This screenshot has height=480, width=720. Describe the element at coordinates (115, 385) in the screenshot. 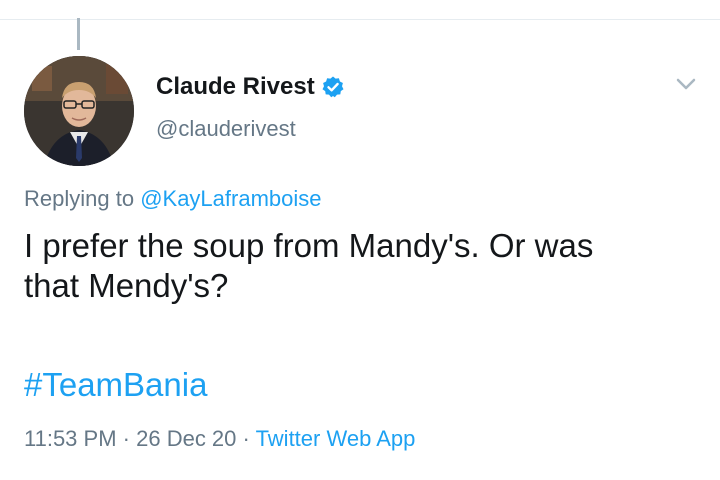

I see `hashtag-link: #TeamBania` at that location.